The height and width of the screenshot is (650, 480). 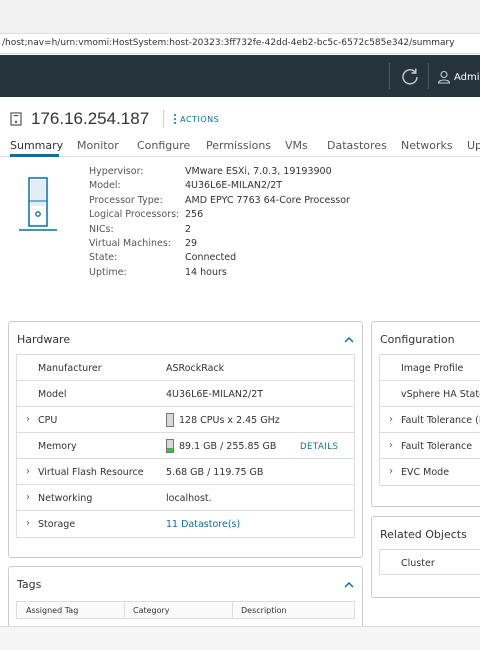 What do you see at coordinates (185, 368) in the screenshot?
I see `hardware-row-manufacturer: Manufacturer ASRockRack` at bounding box center [185, 368].